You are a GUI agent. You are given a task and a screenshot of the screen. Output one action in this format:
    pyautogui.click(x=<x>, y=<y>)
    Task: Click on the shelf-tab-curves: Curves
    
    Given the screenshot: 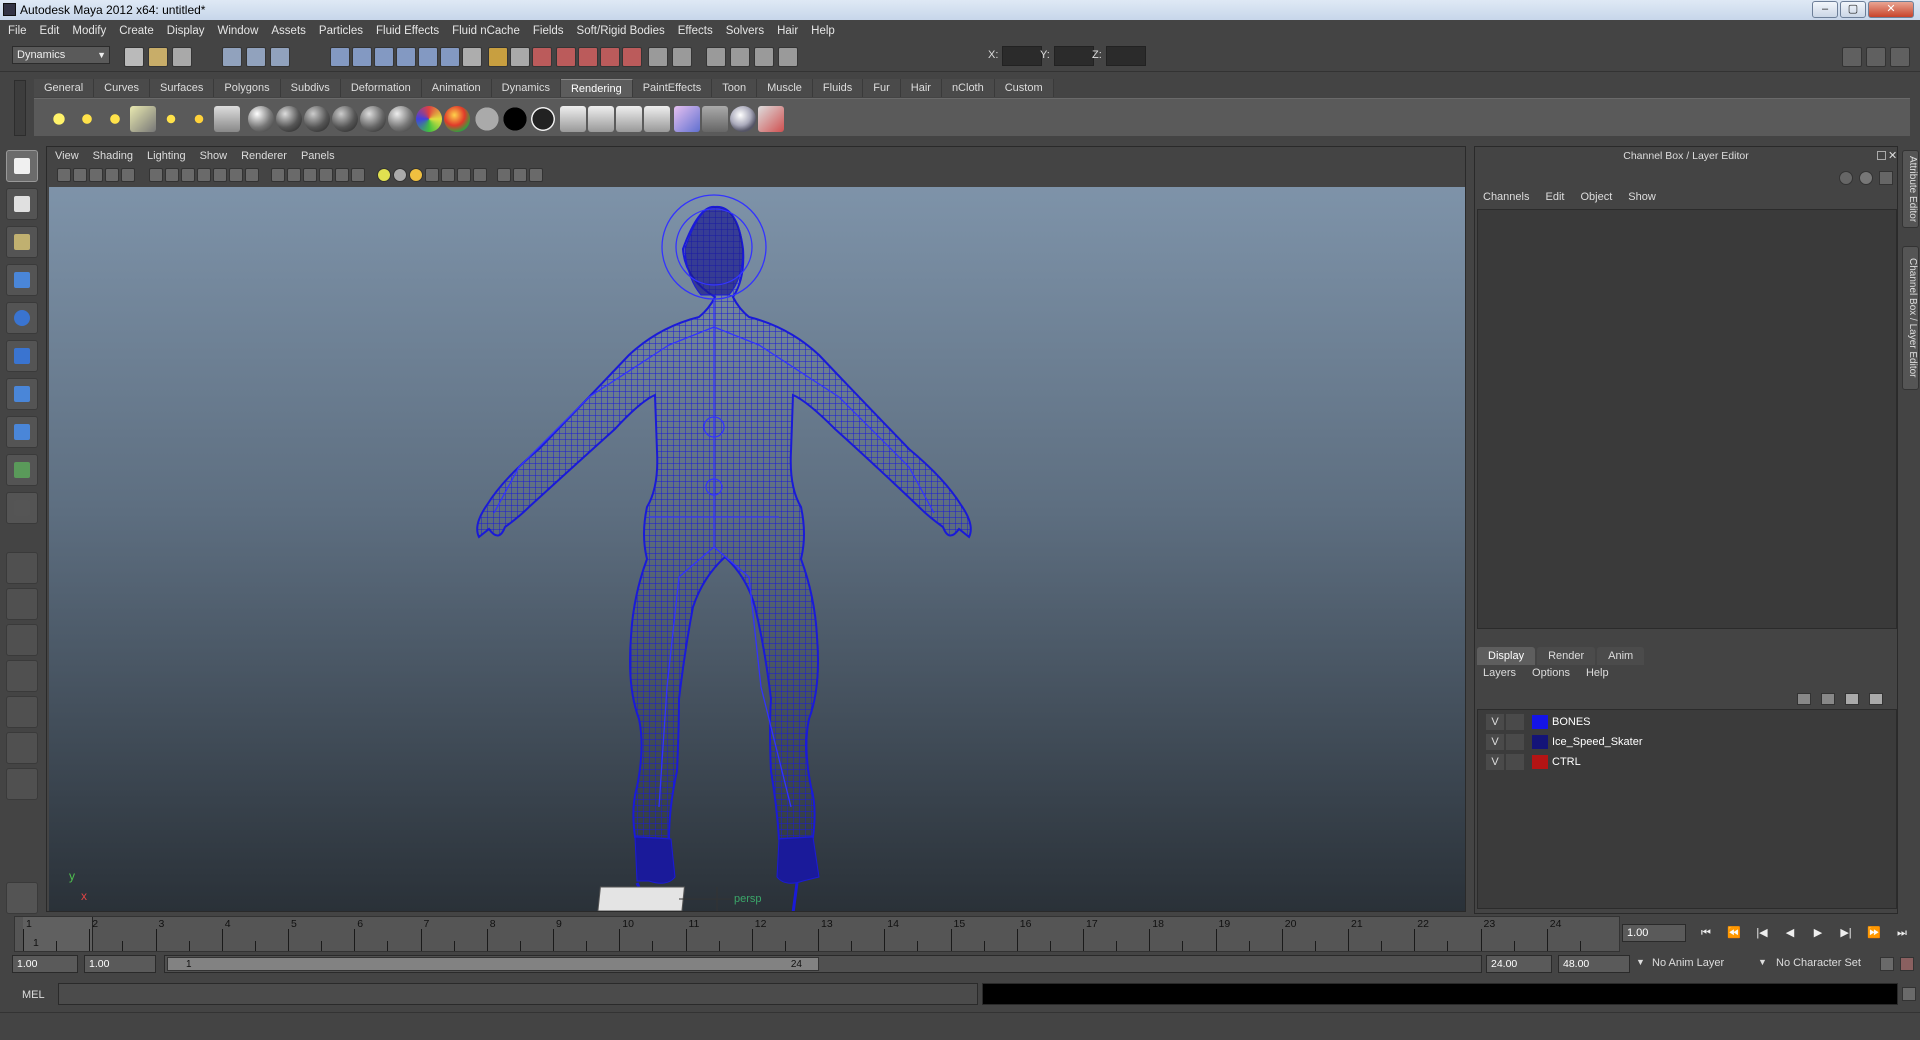 What is the action you would take?
    pyautogui.click(x=122, y=88)
    